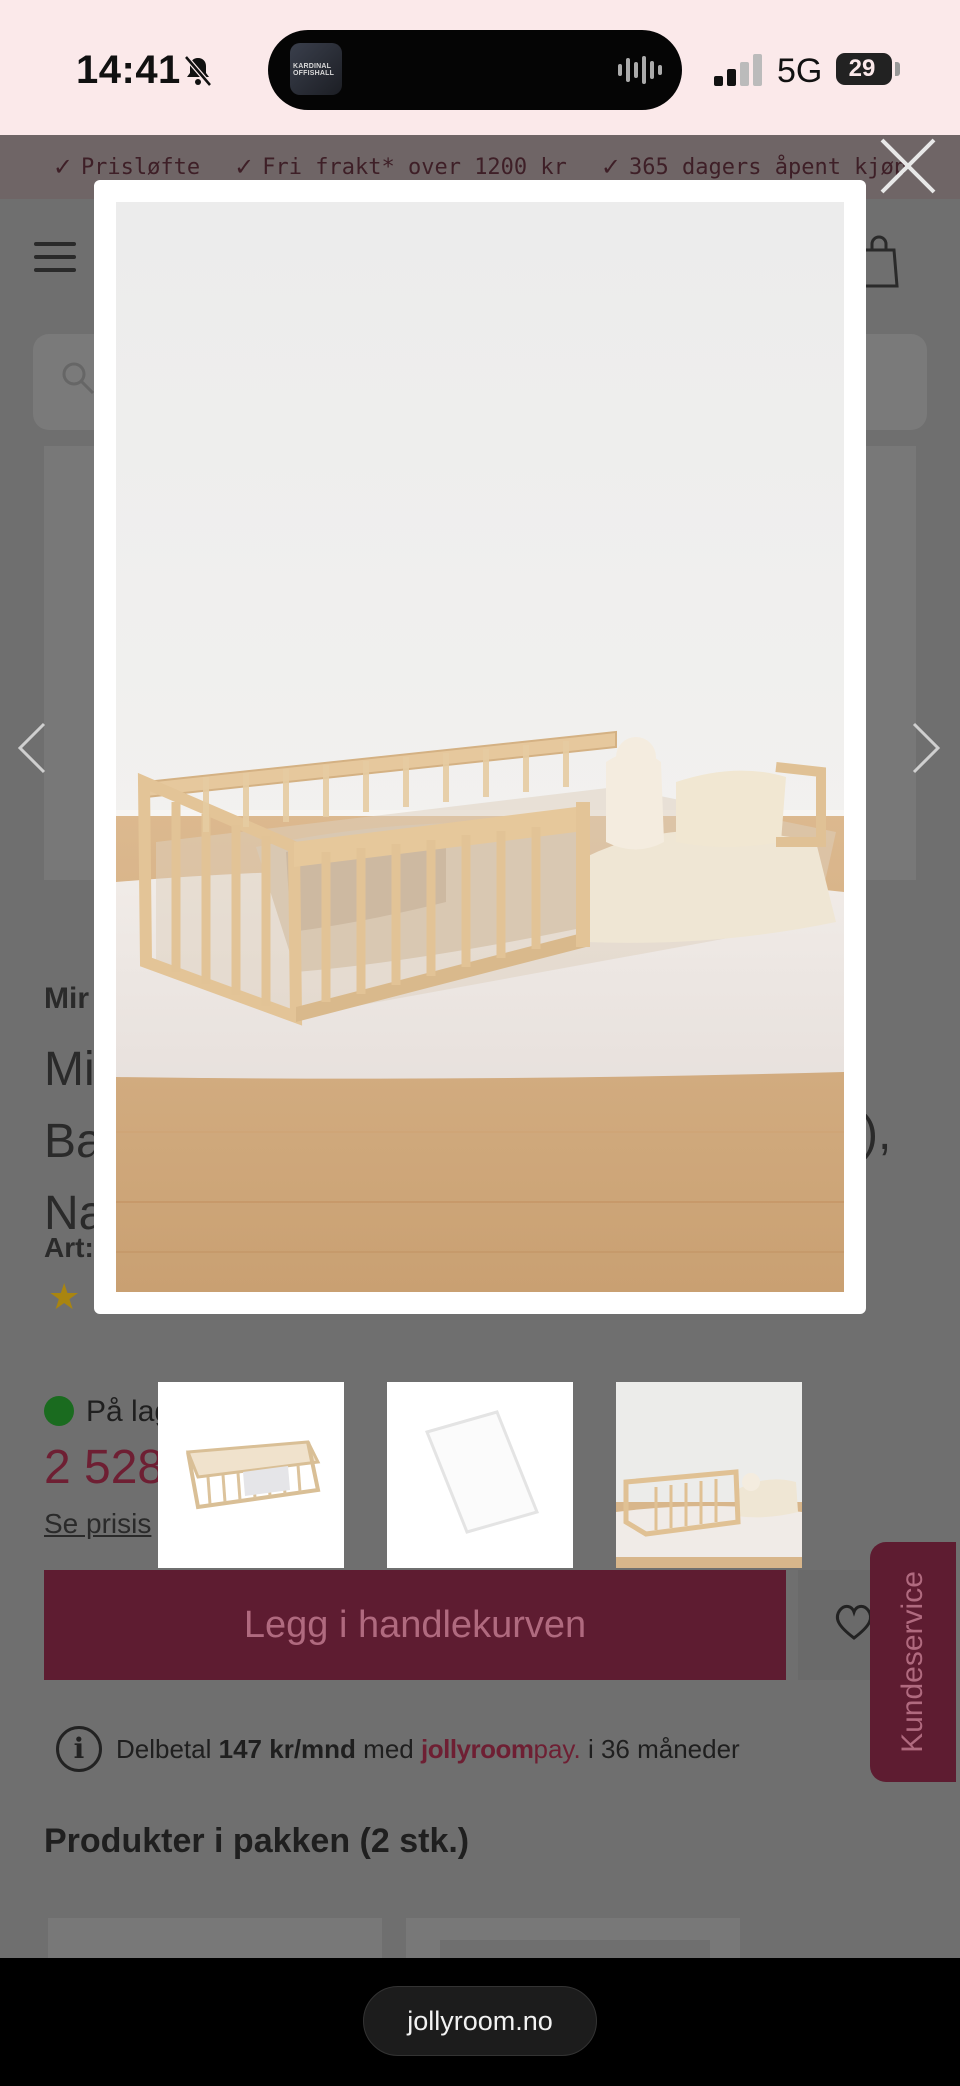 This screenshot has width=960, height=2086. Describe the element at coordinates (877, 1133) in the screenshot. I see `title-fragment: ),` at that location.